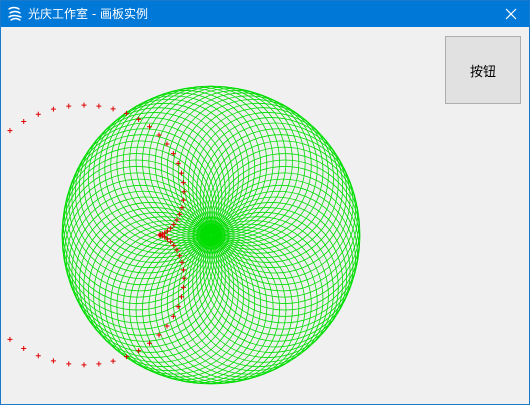 Image resolution: width=530 pixels, height=405 pixels. I want to click on action-button: 按钮, so click(483, 70).